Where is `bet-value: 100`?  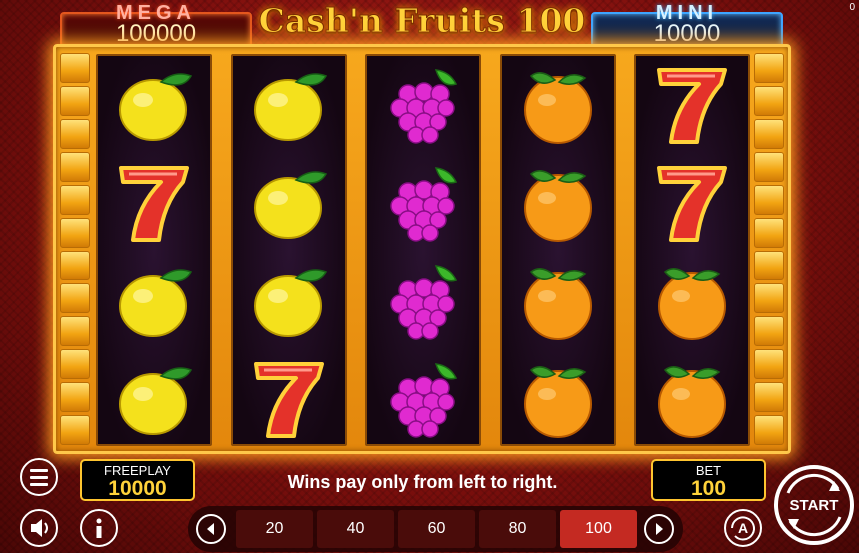 bet-value: 100 is located at coordinates (708, 488).